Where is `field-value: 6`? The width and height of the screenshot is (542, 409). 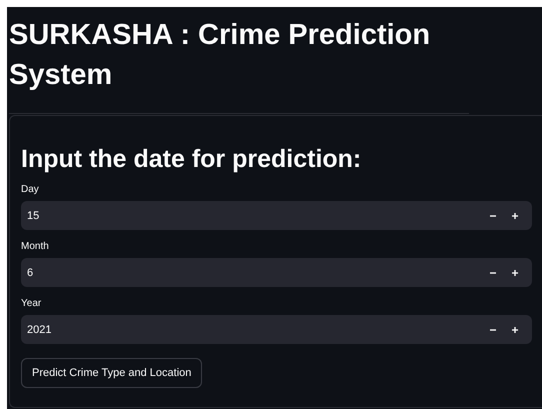 field-value: 6 is located at coordinates (30, 272).